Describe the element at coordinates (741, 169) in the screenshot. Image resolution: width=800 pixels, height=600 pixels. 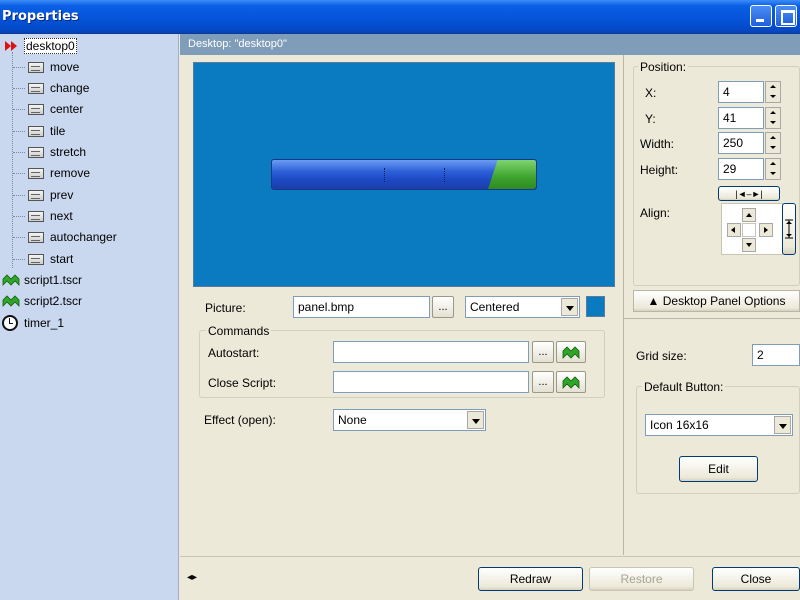
I see `height-input: 29` at that location.